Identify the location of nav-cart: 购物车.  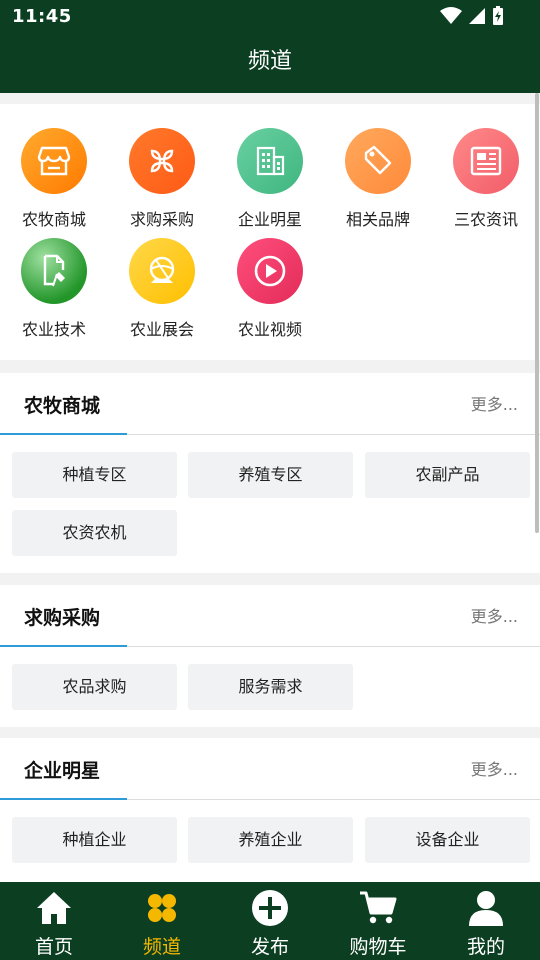
(378, 921).